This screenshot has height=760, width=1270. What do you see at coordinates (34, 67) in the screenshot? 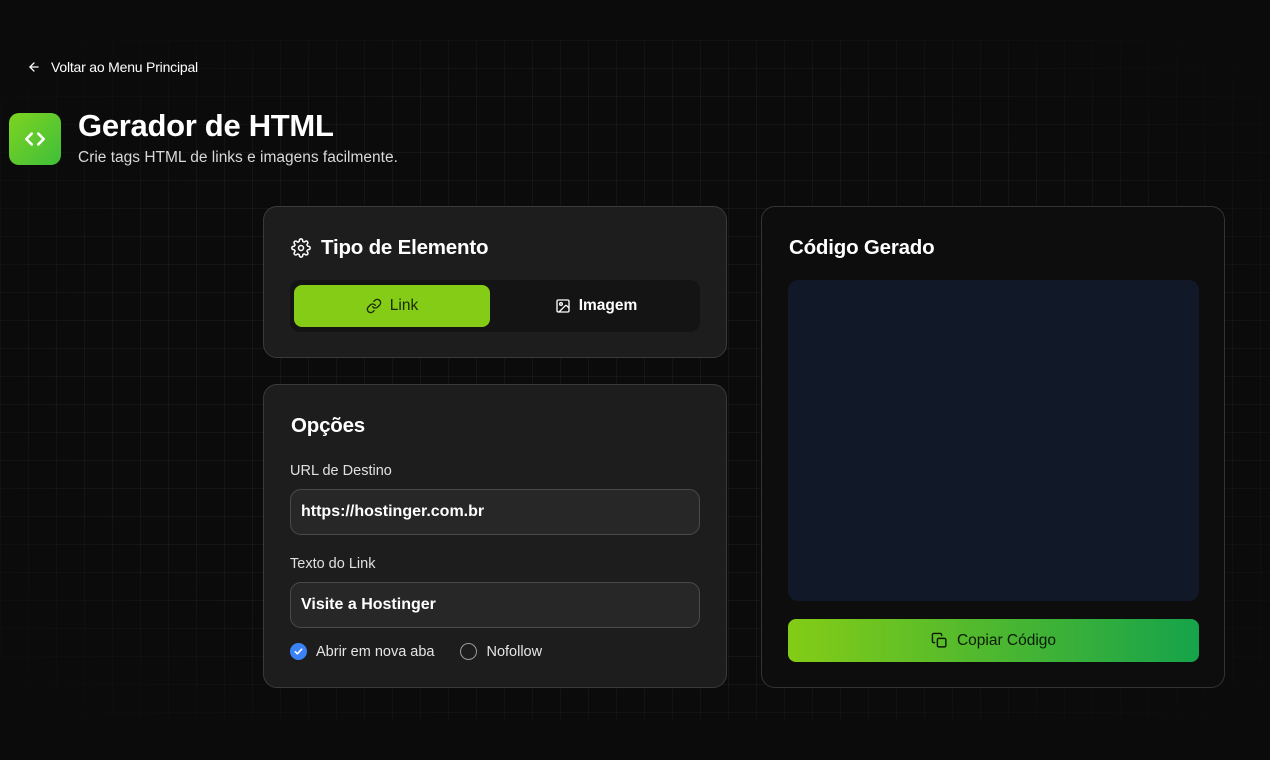
I see `arrow-left-icon` at bounding box center [34, 67].